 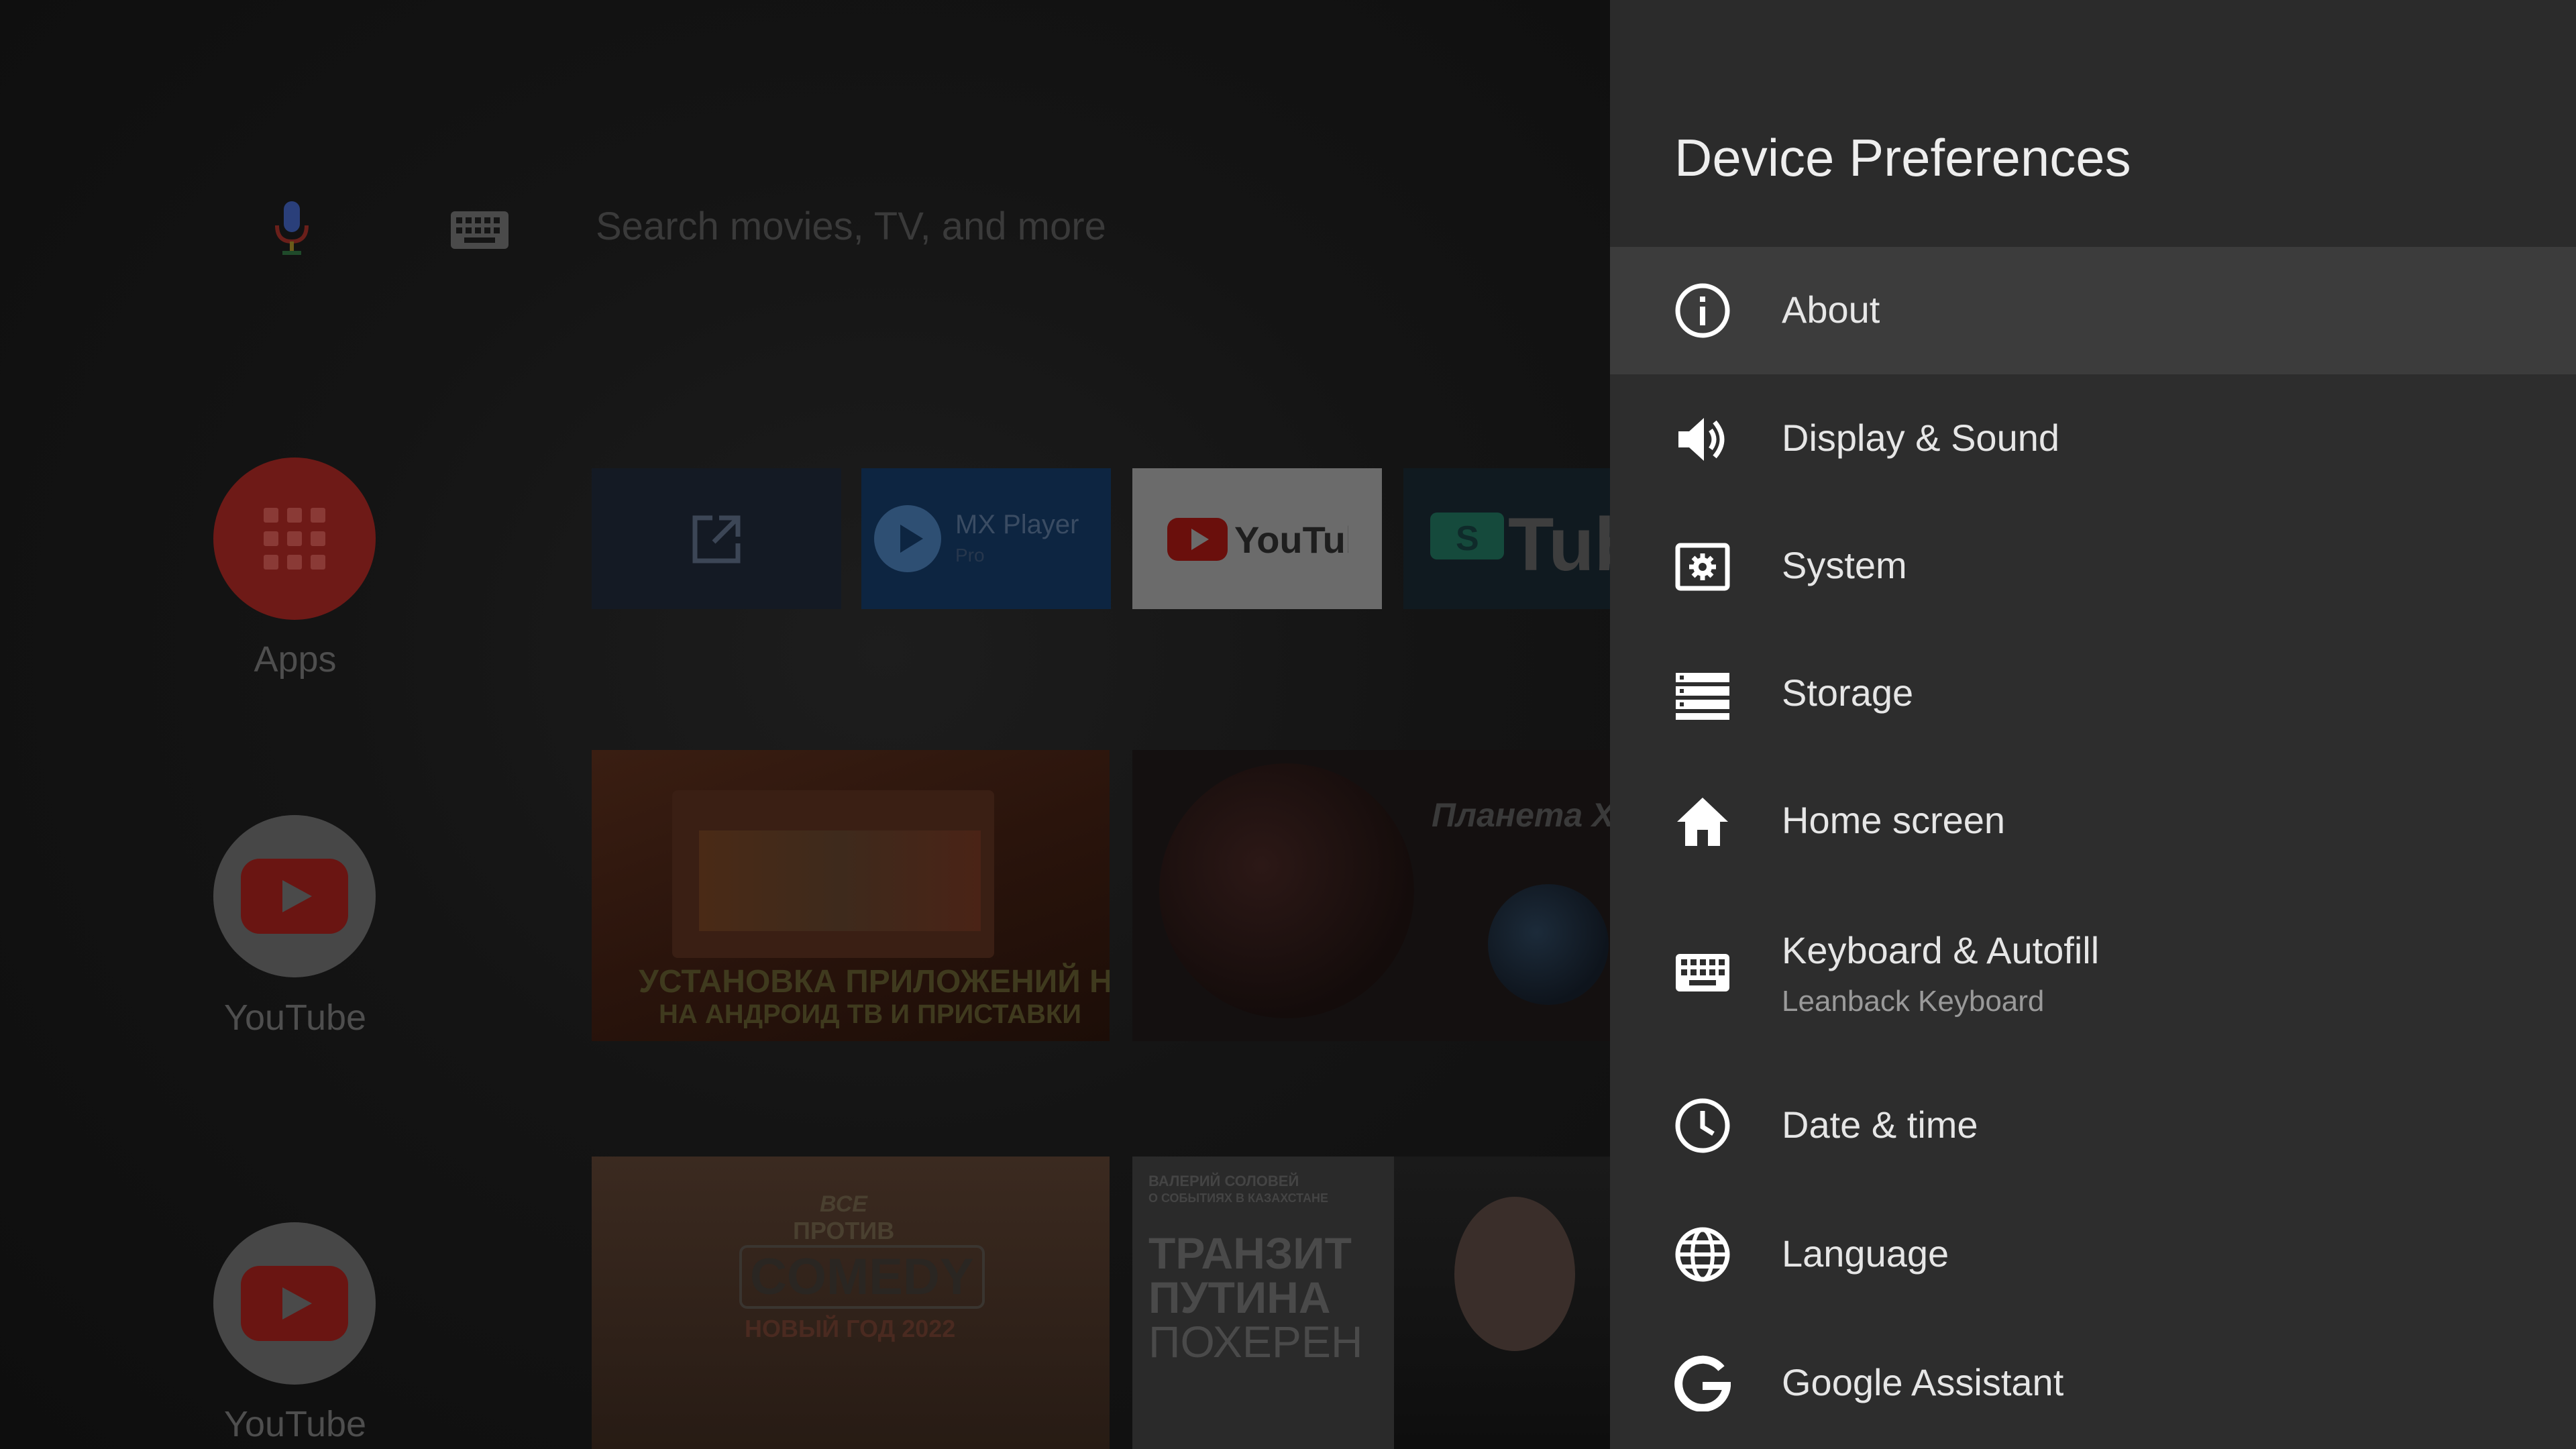 I want to click on video-thumbnail: ВСЕ ПРОТИВ COMEDY НОВЫЙ ГОД 2022, so click(x=851, y=1303).